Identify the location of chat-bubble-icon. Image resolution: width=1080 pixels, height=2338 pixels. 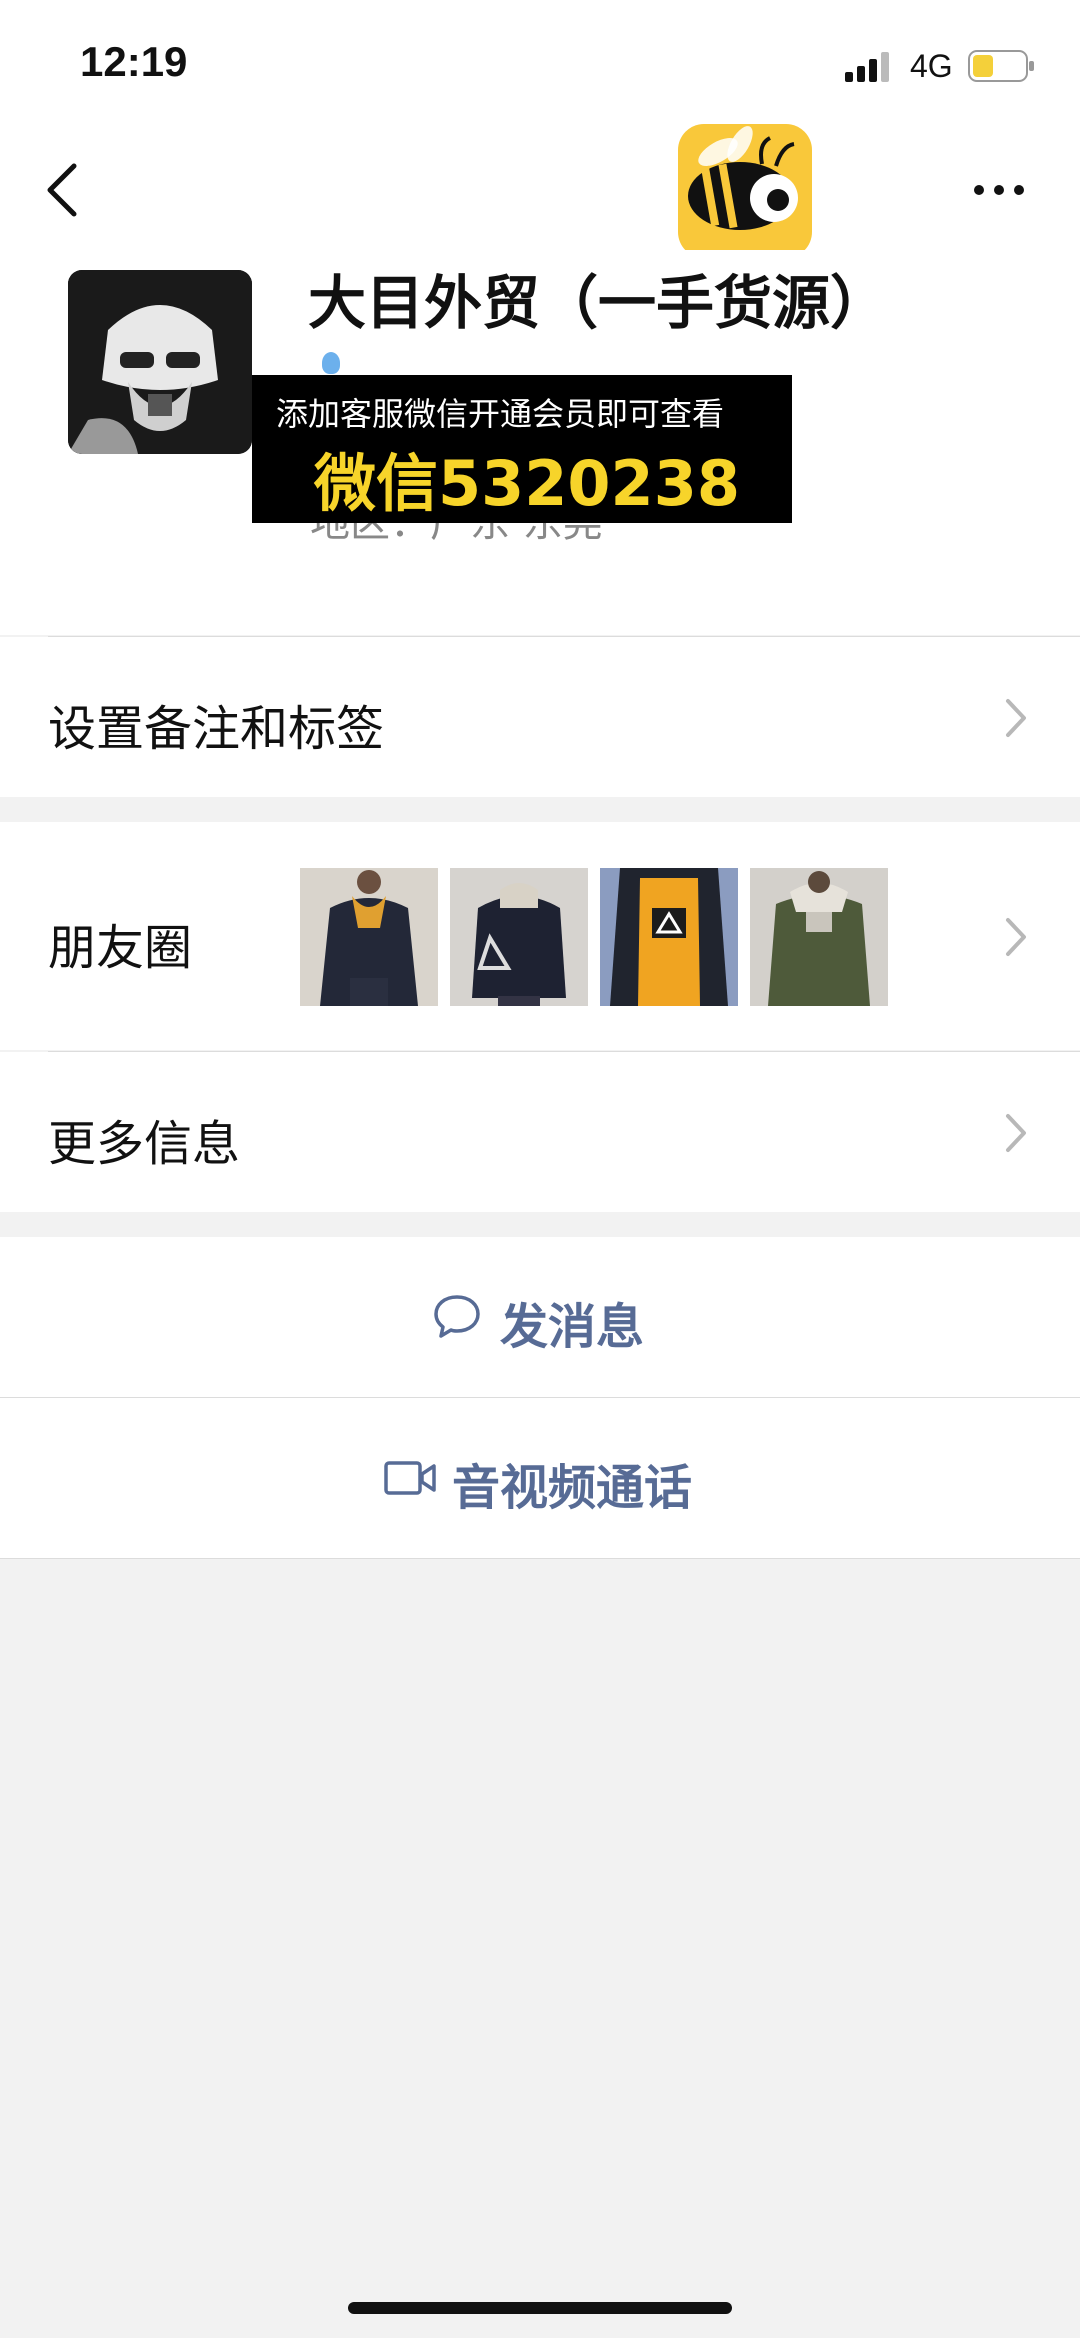
(457, 1316).